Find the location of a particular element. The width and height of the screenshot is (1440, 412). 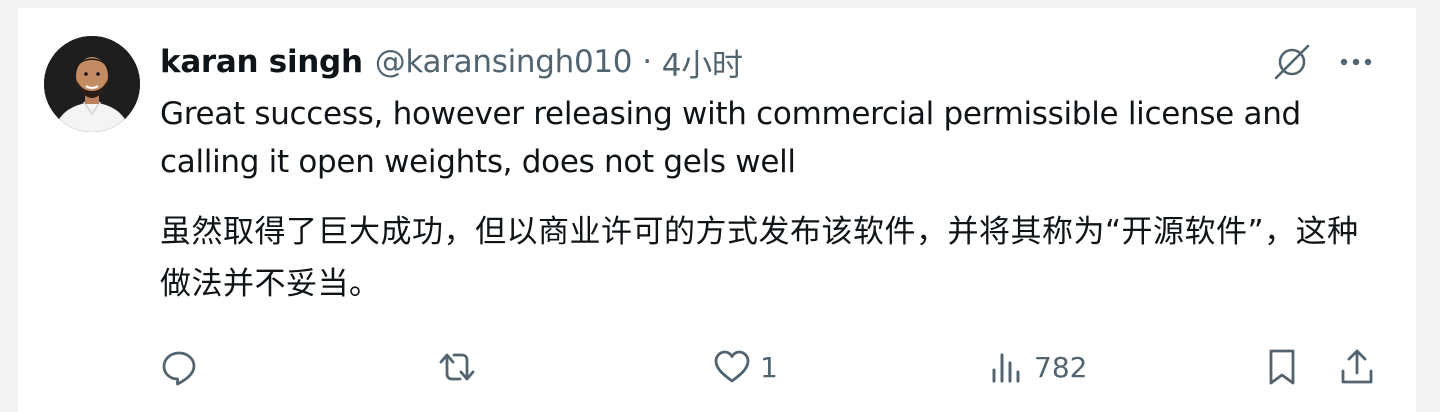

avatar is located at coordinates (92, 84).